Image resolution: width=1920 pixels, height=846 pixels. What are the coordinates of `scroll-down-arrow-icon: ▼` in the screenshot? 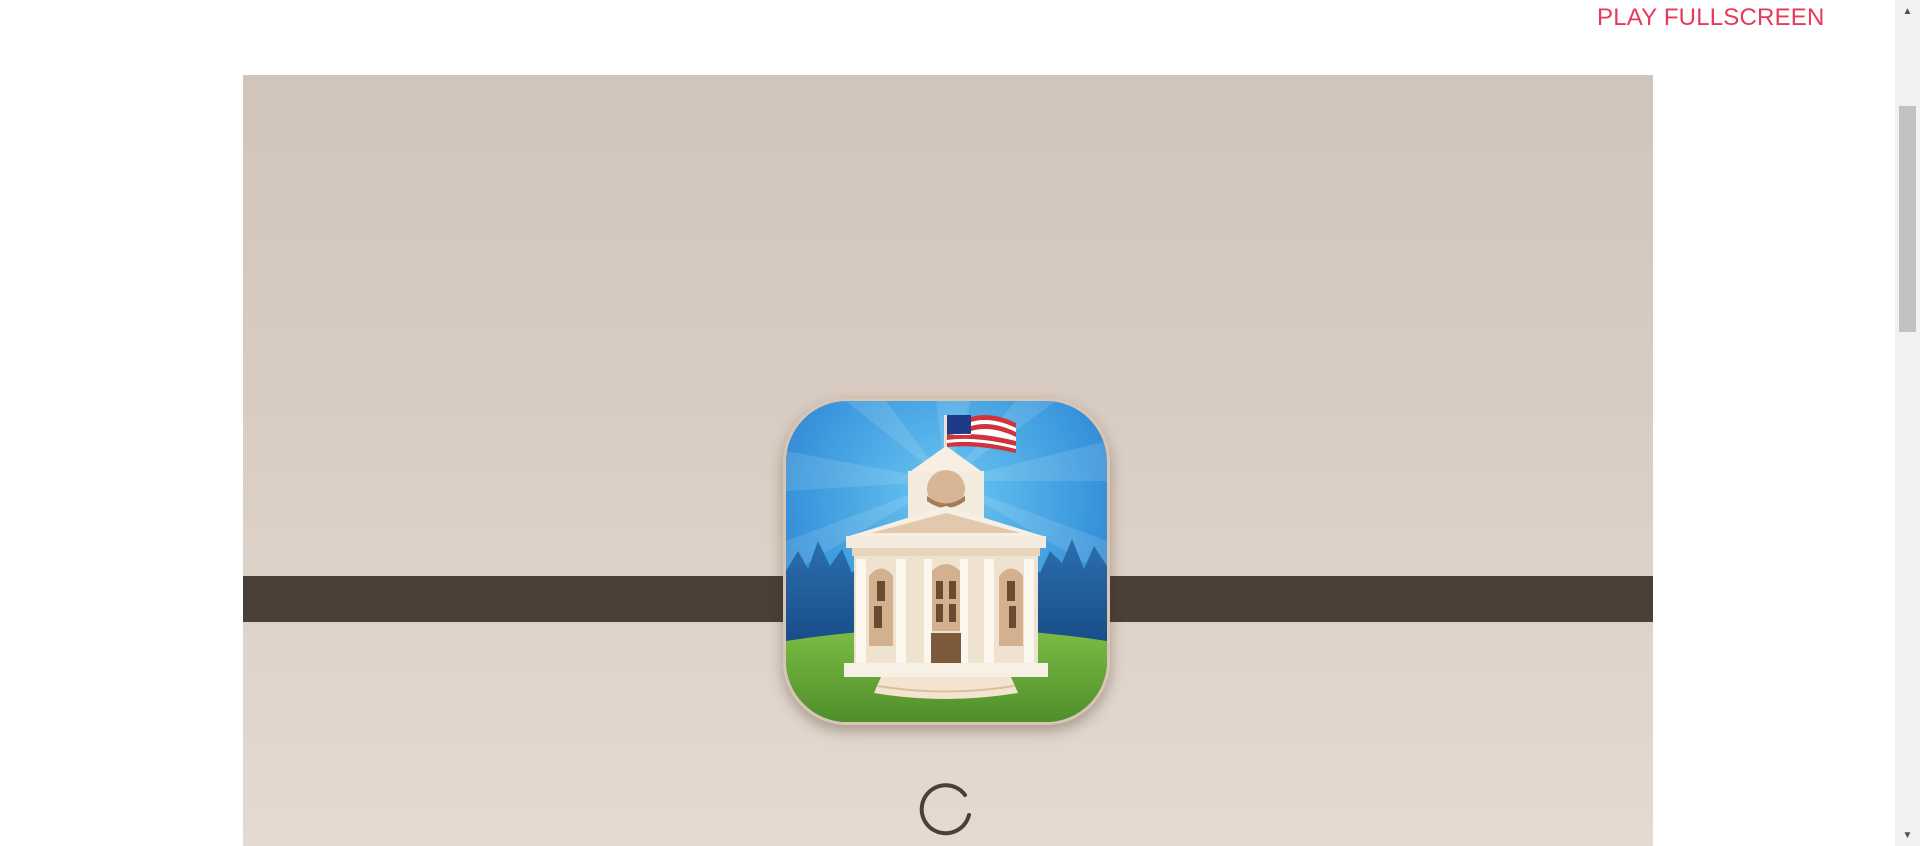 It's located at (1907, 835).